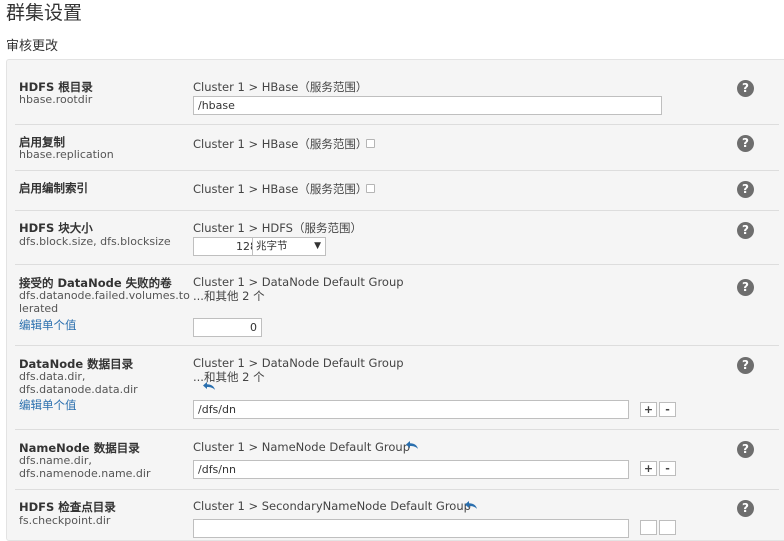  Describe the element at coordinates (44, 13) in the screenshot. I see `page-title: 群集设置` at that location.